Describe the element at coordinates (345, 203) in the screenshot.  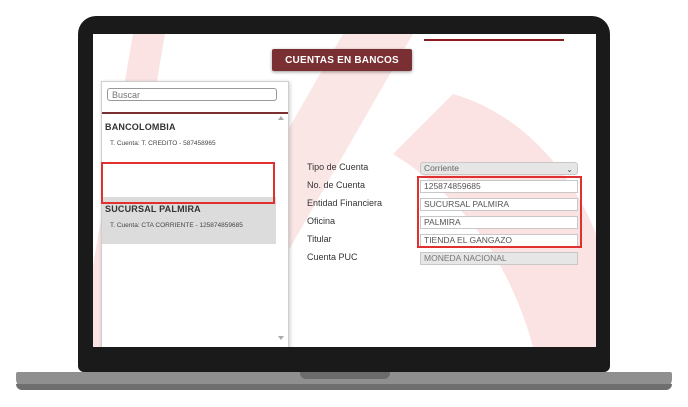
I see `label-entidad-financiera: Entidad Financiera` at that location.